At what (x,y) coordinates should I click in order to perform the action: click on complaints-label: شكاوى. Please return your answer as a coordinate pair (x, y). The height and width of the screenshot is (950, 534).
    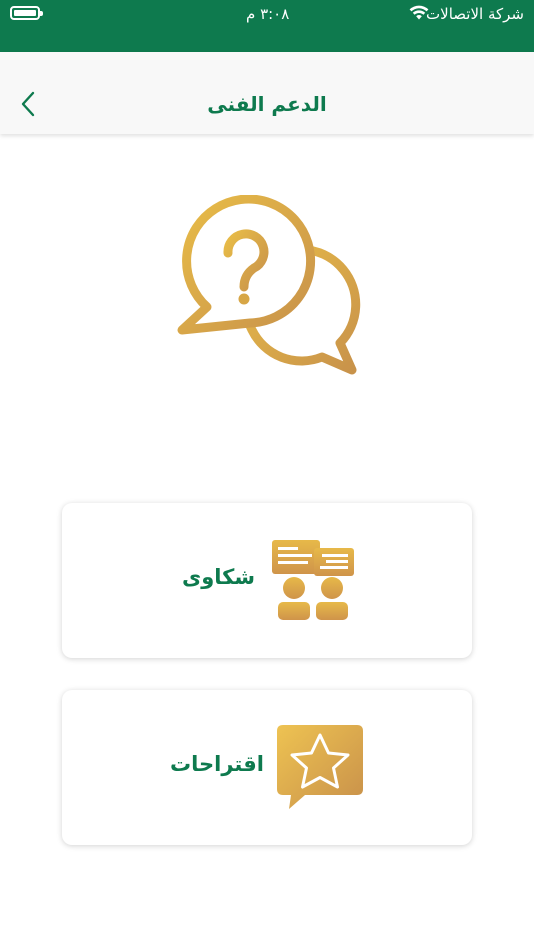
    Looking at the image, I should click on (219, 577).